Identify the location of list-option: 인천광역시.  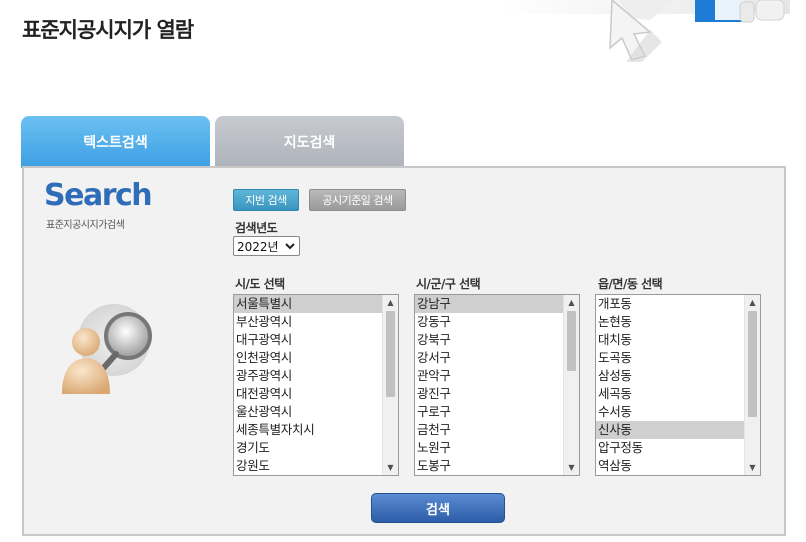
(308, 358).